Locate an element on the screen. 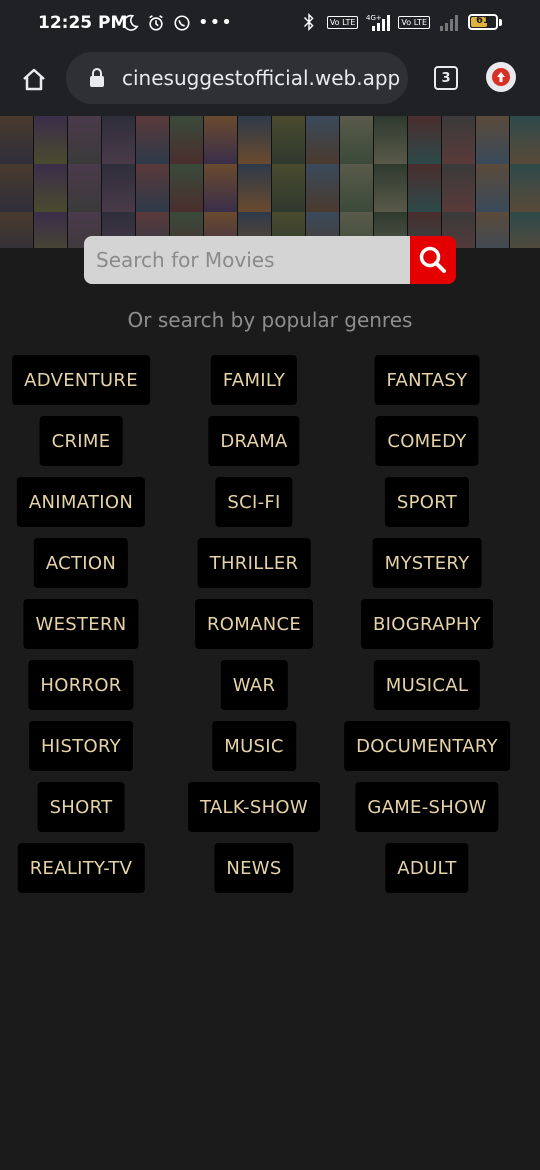 This screenshot has height=1170, width=540. genre-row: ACTION THRILLER MYSTERY is located at coordinates (270, 568).